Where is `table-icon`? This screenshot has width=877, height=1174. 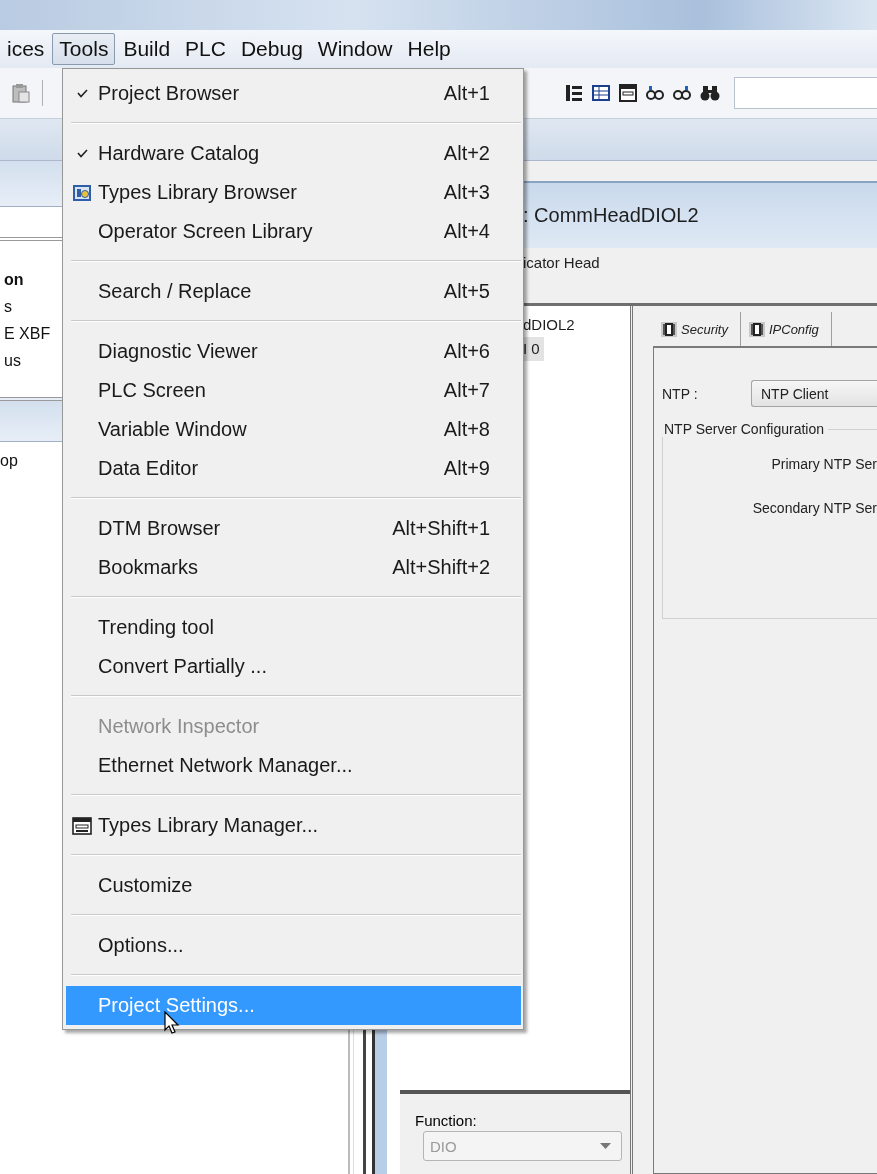 table-icon is located at coordinates (601, 93).